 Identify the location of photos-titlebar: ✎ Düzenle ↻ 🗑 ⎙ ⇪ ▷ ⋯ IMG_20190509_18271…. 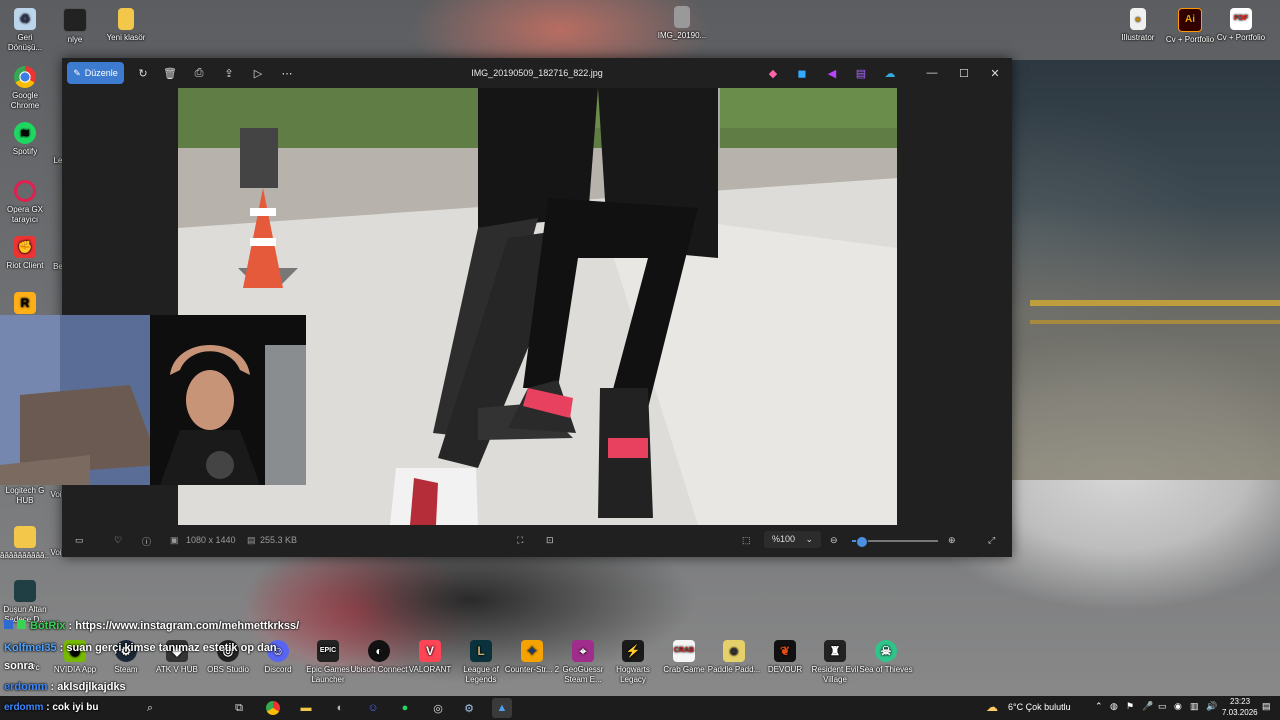
(537, 73).